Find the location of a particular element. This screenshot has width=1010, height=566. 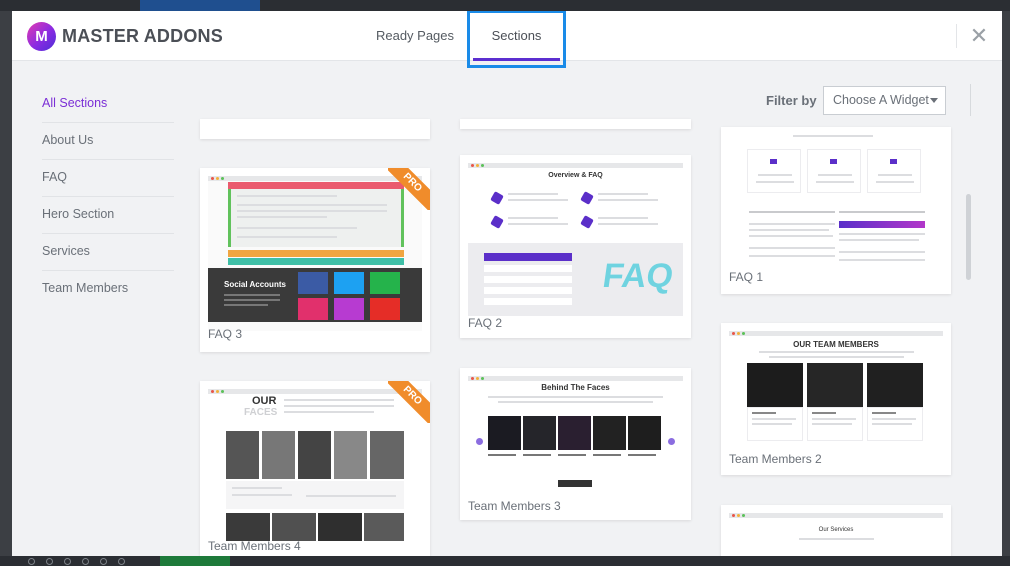

modal-header: M MASTER ADDONS Ready Pages Sections ✕ is located at coordinates (507, 36).